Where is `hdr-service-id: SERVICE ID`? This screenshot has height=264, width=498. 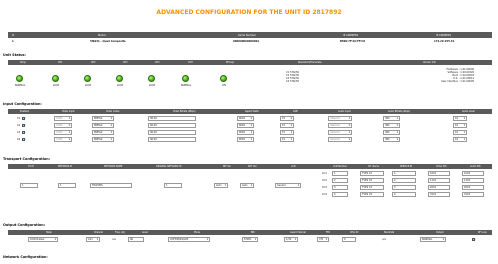 hdr-service-id: SERVICE ID is located at coordinates (406, 166).